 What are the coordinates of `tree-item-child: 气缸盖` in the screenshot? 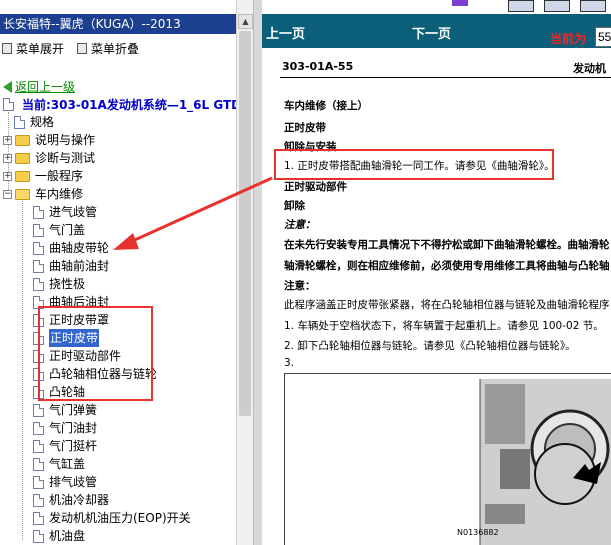 It's located at (59, 464).